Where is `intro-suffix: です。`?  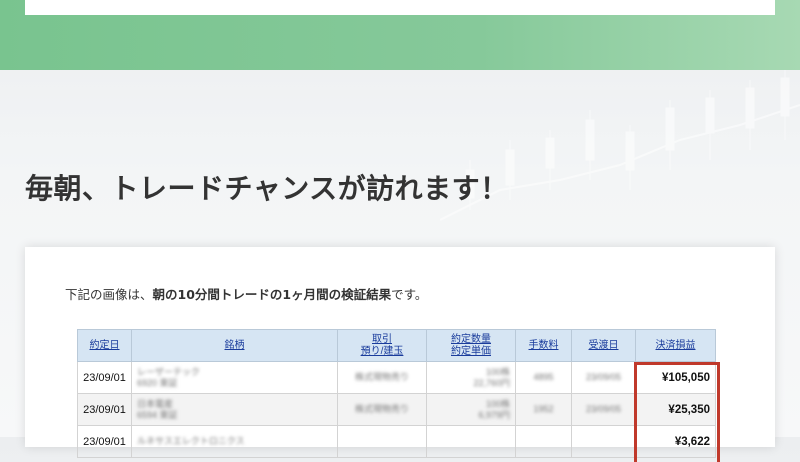 intro-suffix: です。 is located at coordinates (409, 294).